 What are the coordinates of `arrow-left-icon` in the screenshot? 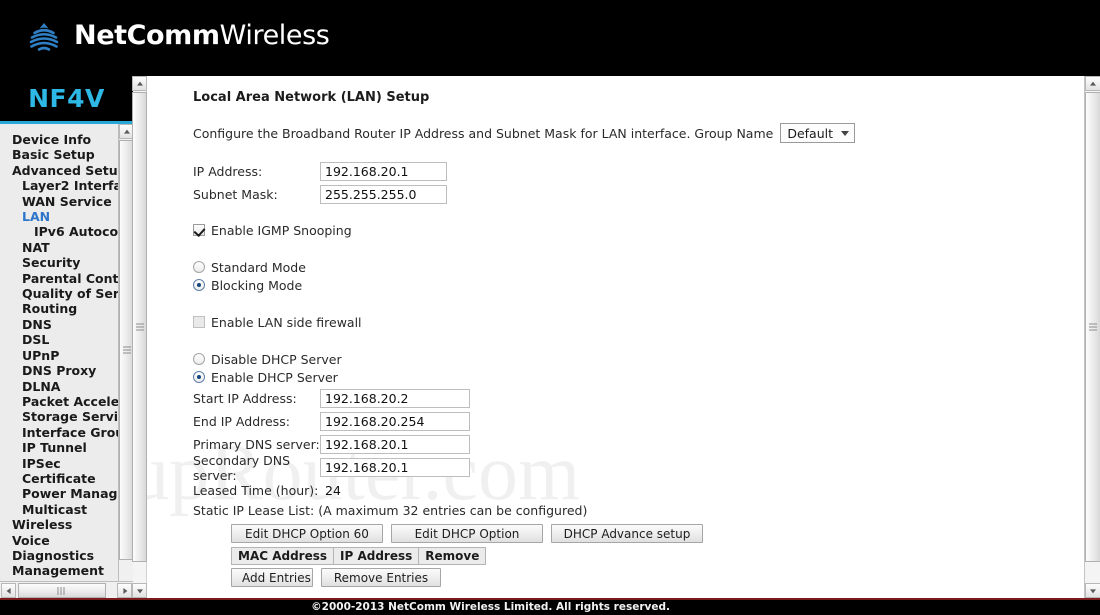 It's located at (8, 590).